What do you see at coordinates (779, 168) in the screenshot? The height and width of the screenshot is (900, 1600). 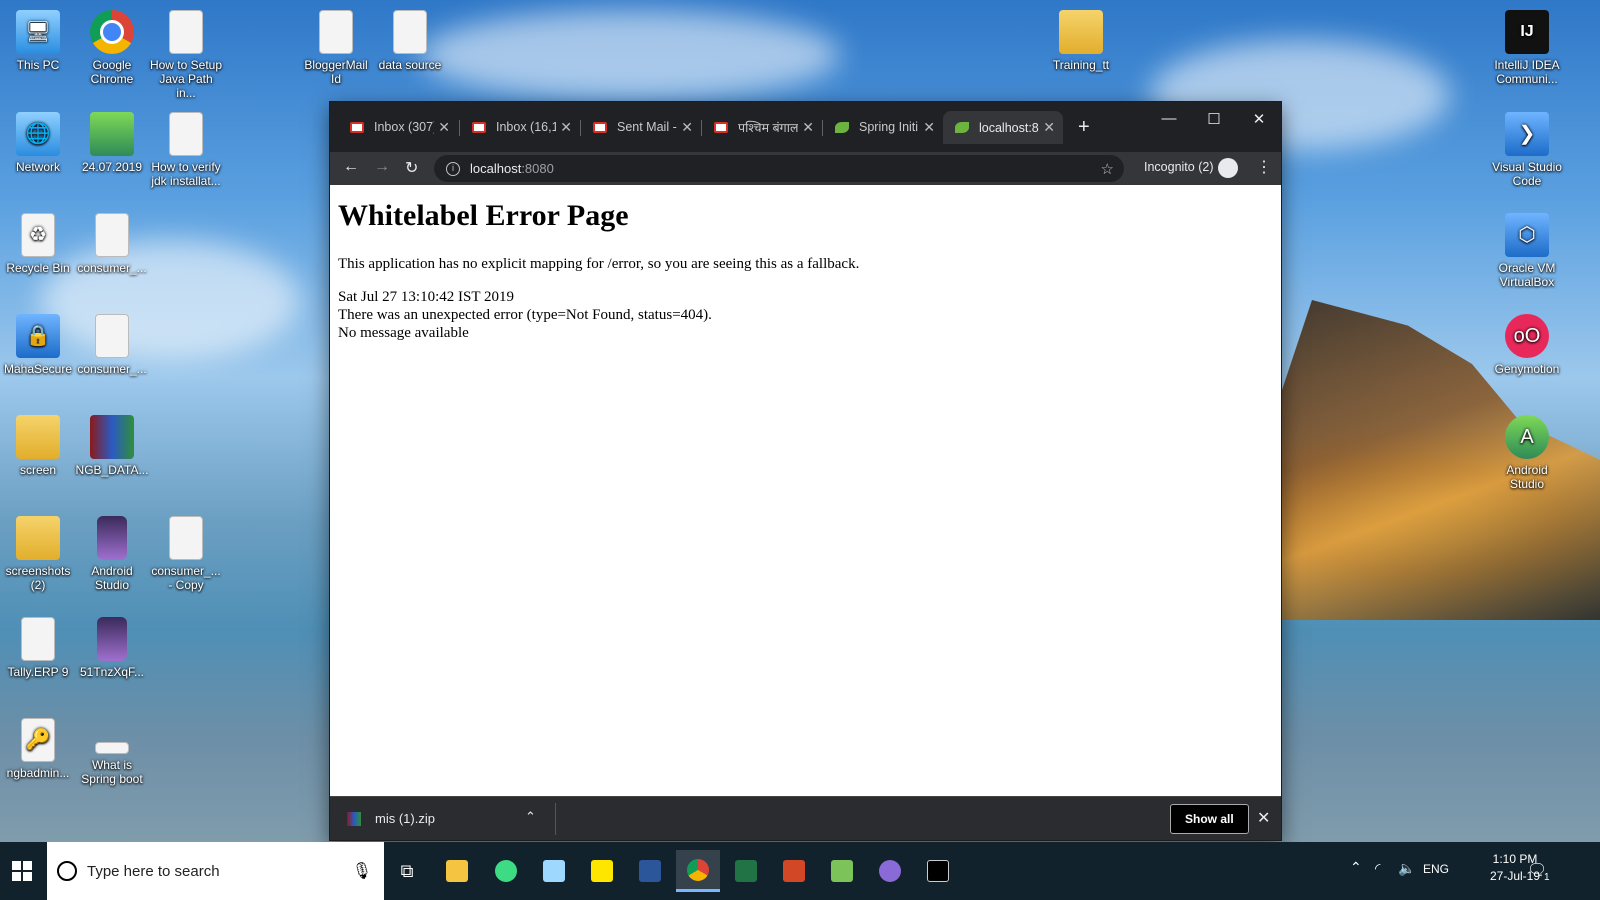 I see `address-bar: i localhost:8080 ☆` at bounding box center [779, 168].